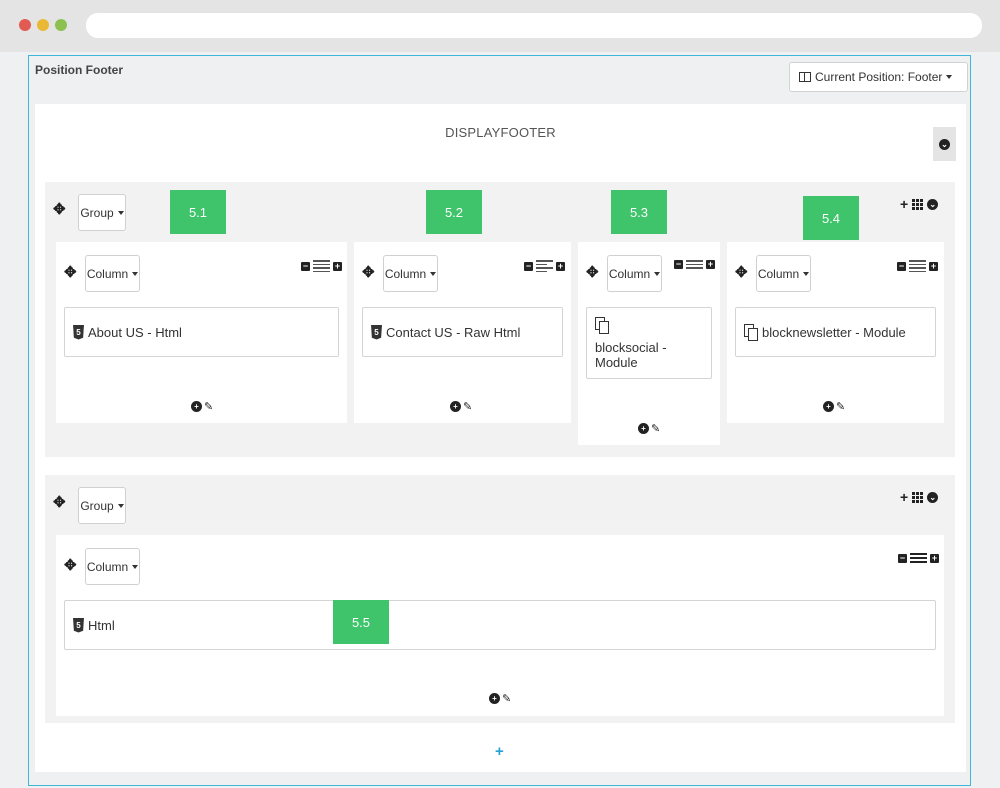 This screenshot has height=788, width=1000. I want to click on collapse-hook-button: ⌄, so click(944, 144).